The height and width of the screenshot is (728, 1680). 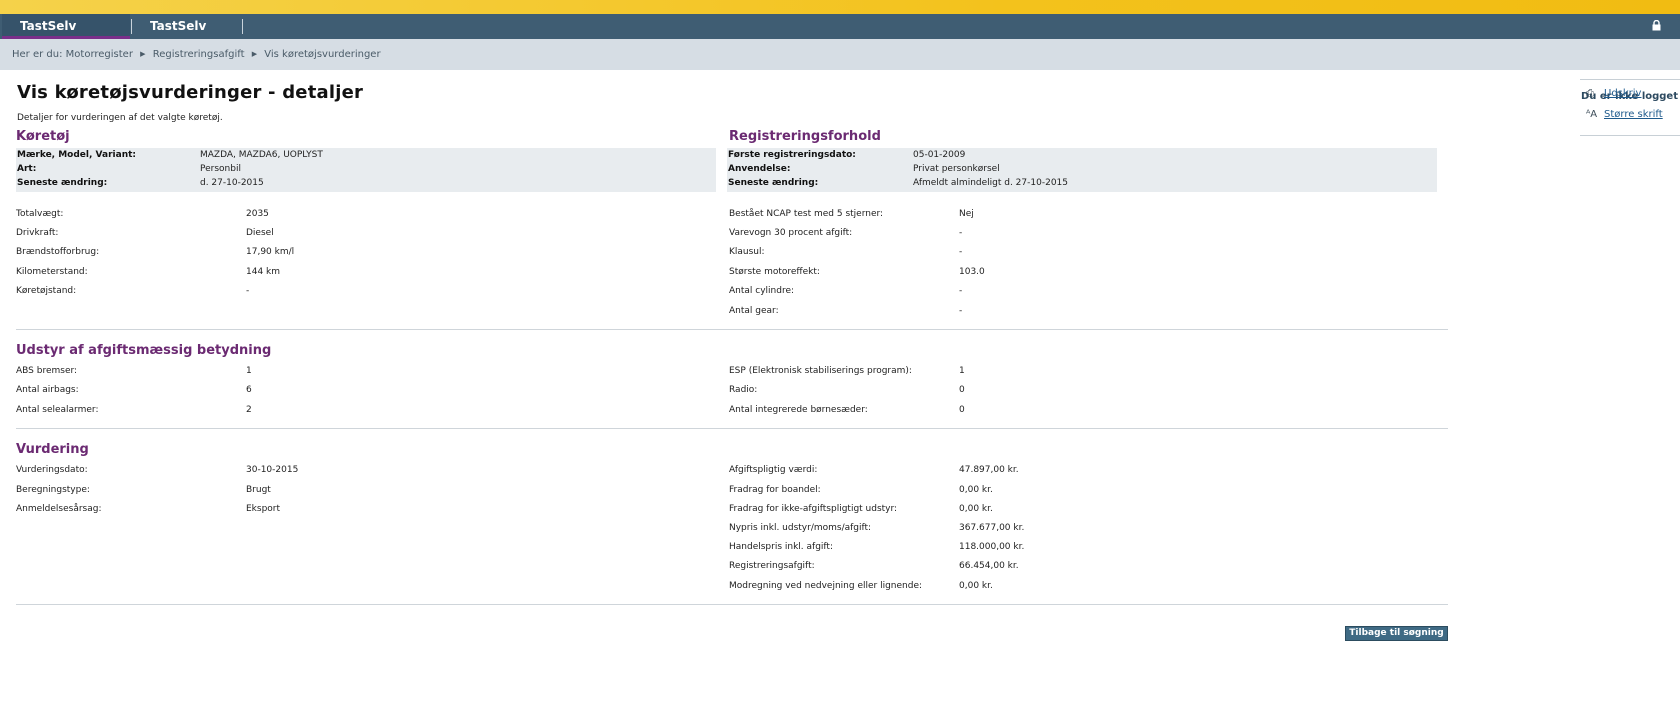 What do you see at coordinates (216, 390) in the screenshot?
I see `equipment-row: Antal airbags: 6` at bounding box center [216, 390].